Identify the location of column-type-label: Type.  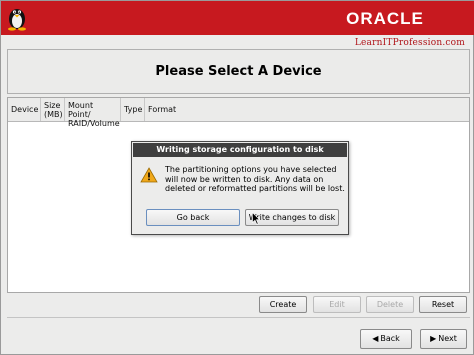
(133, 109).